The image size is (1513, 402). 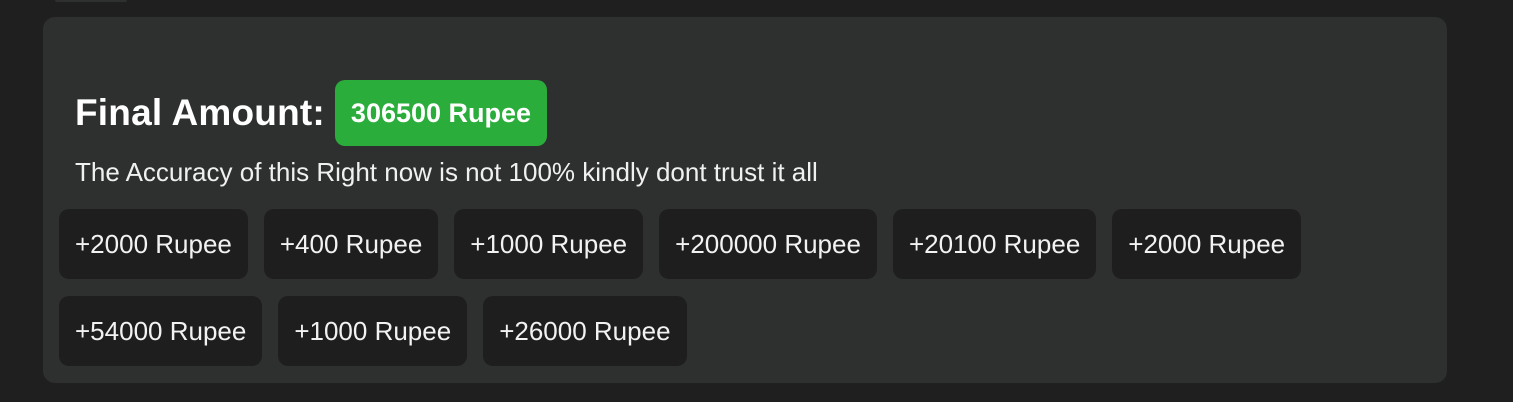 I want to click on final-amount-label: Final Amount:, so click(x=200, y=112).